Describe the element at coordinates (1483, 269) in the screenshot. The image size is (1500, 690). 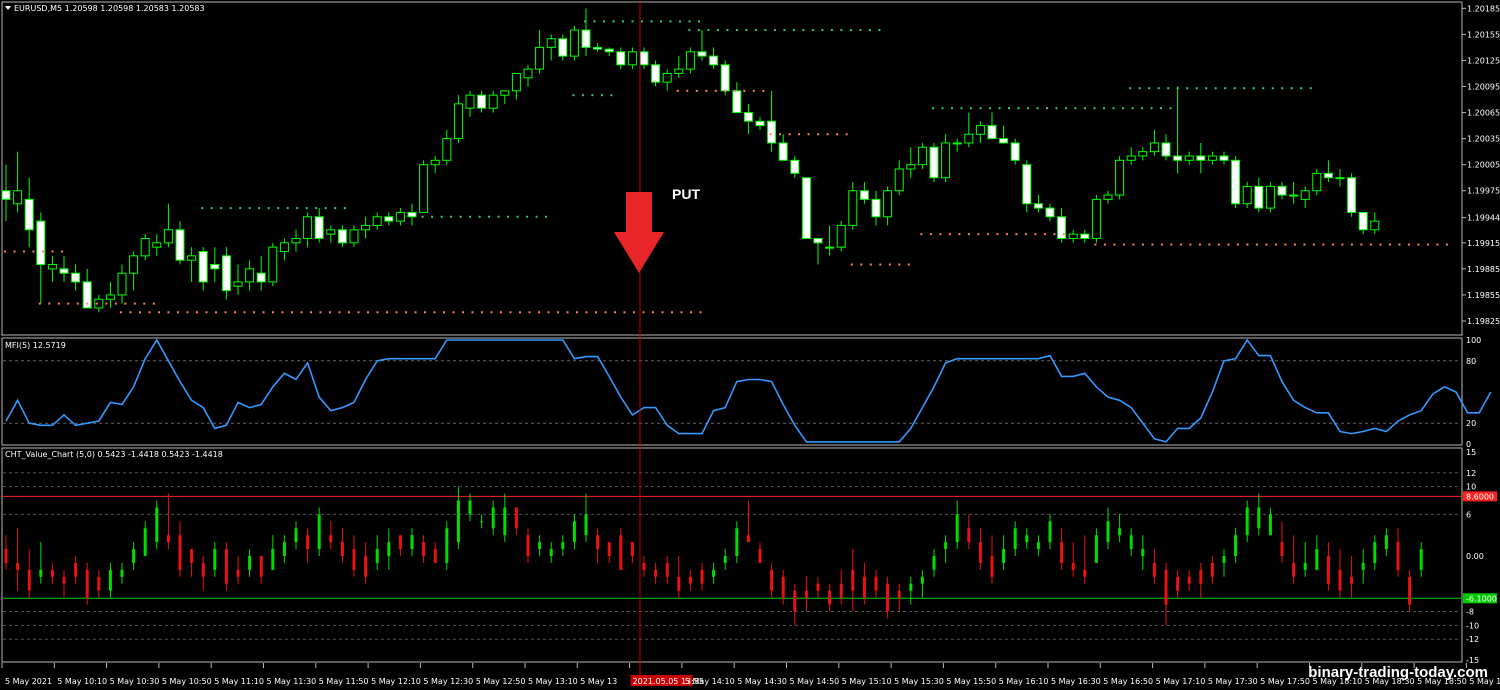
I see `price-tick-label: 1.19885` at that location.